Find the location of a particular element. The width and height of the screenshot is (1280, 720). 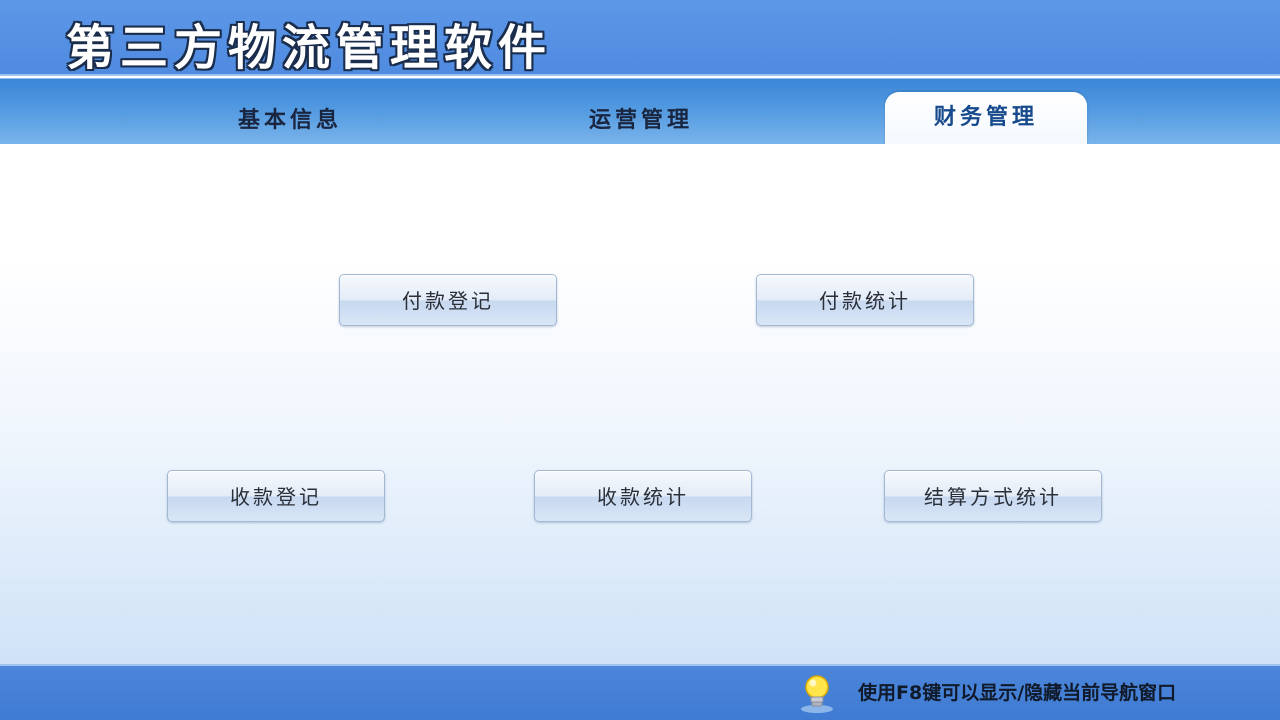

payment-statistics-button: 付款统计 is located at coordinates (865, 300).